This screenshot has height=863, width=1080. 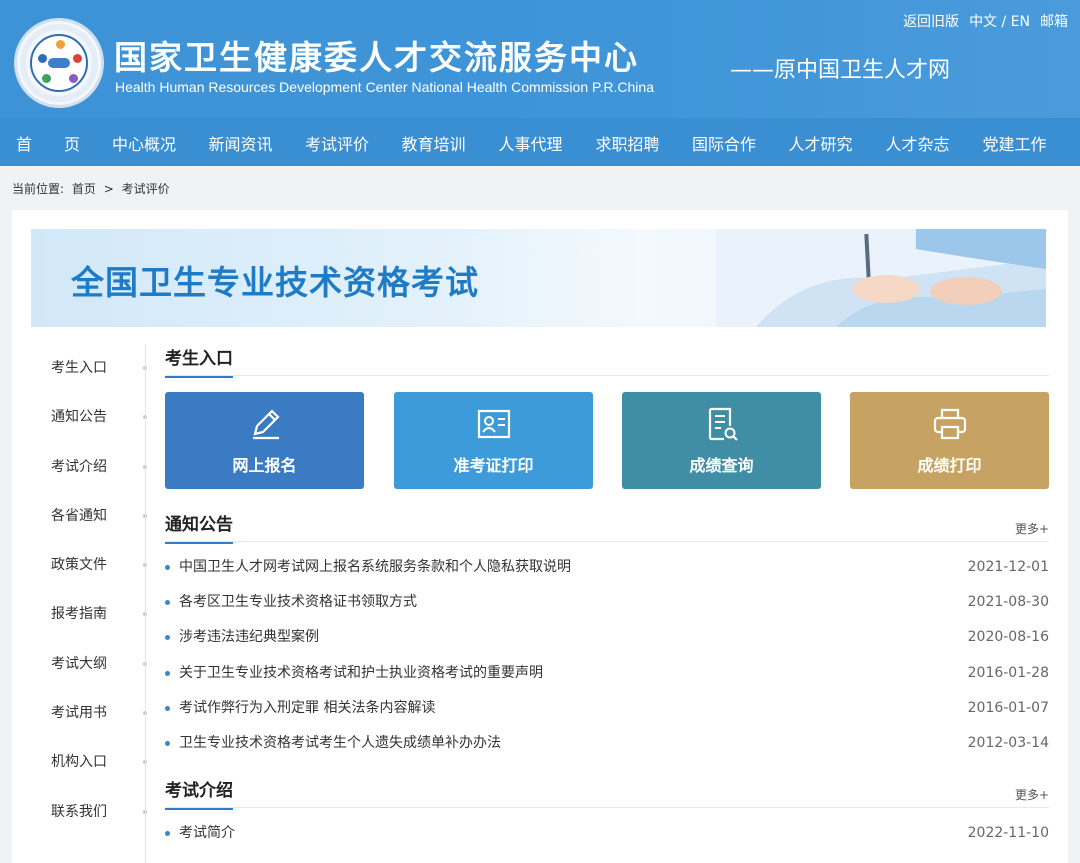 I want to click on breadcrumb-current: 考试评价, so click(x=145, y=189).